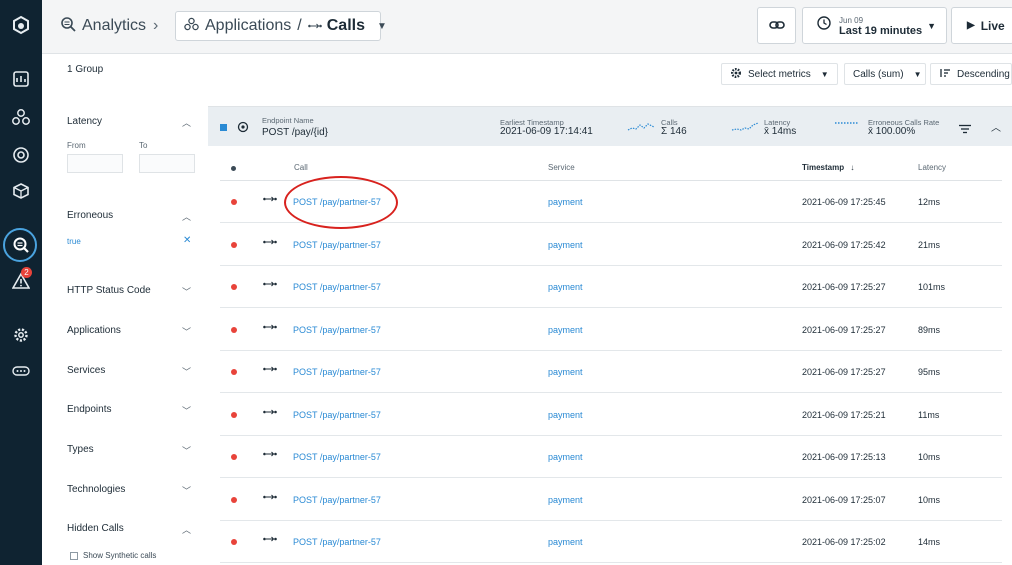 The height and width of the screenshot is (565, 1012). I want to click on play-icon: ▶, so click(971, 25).